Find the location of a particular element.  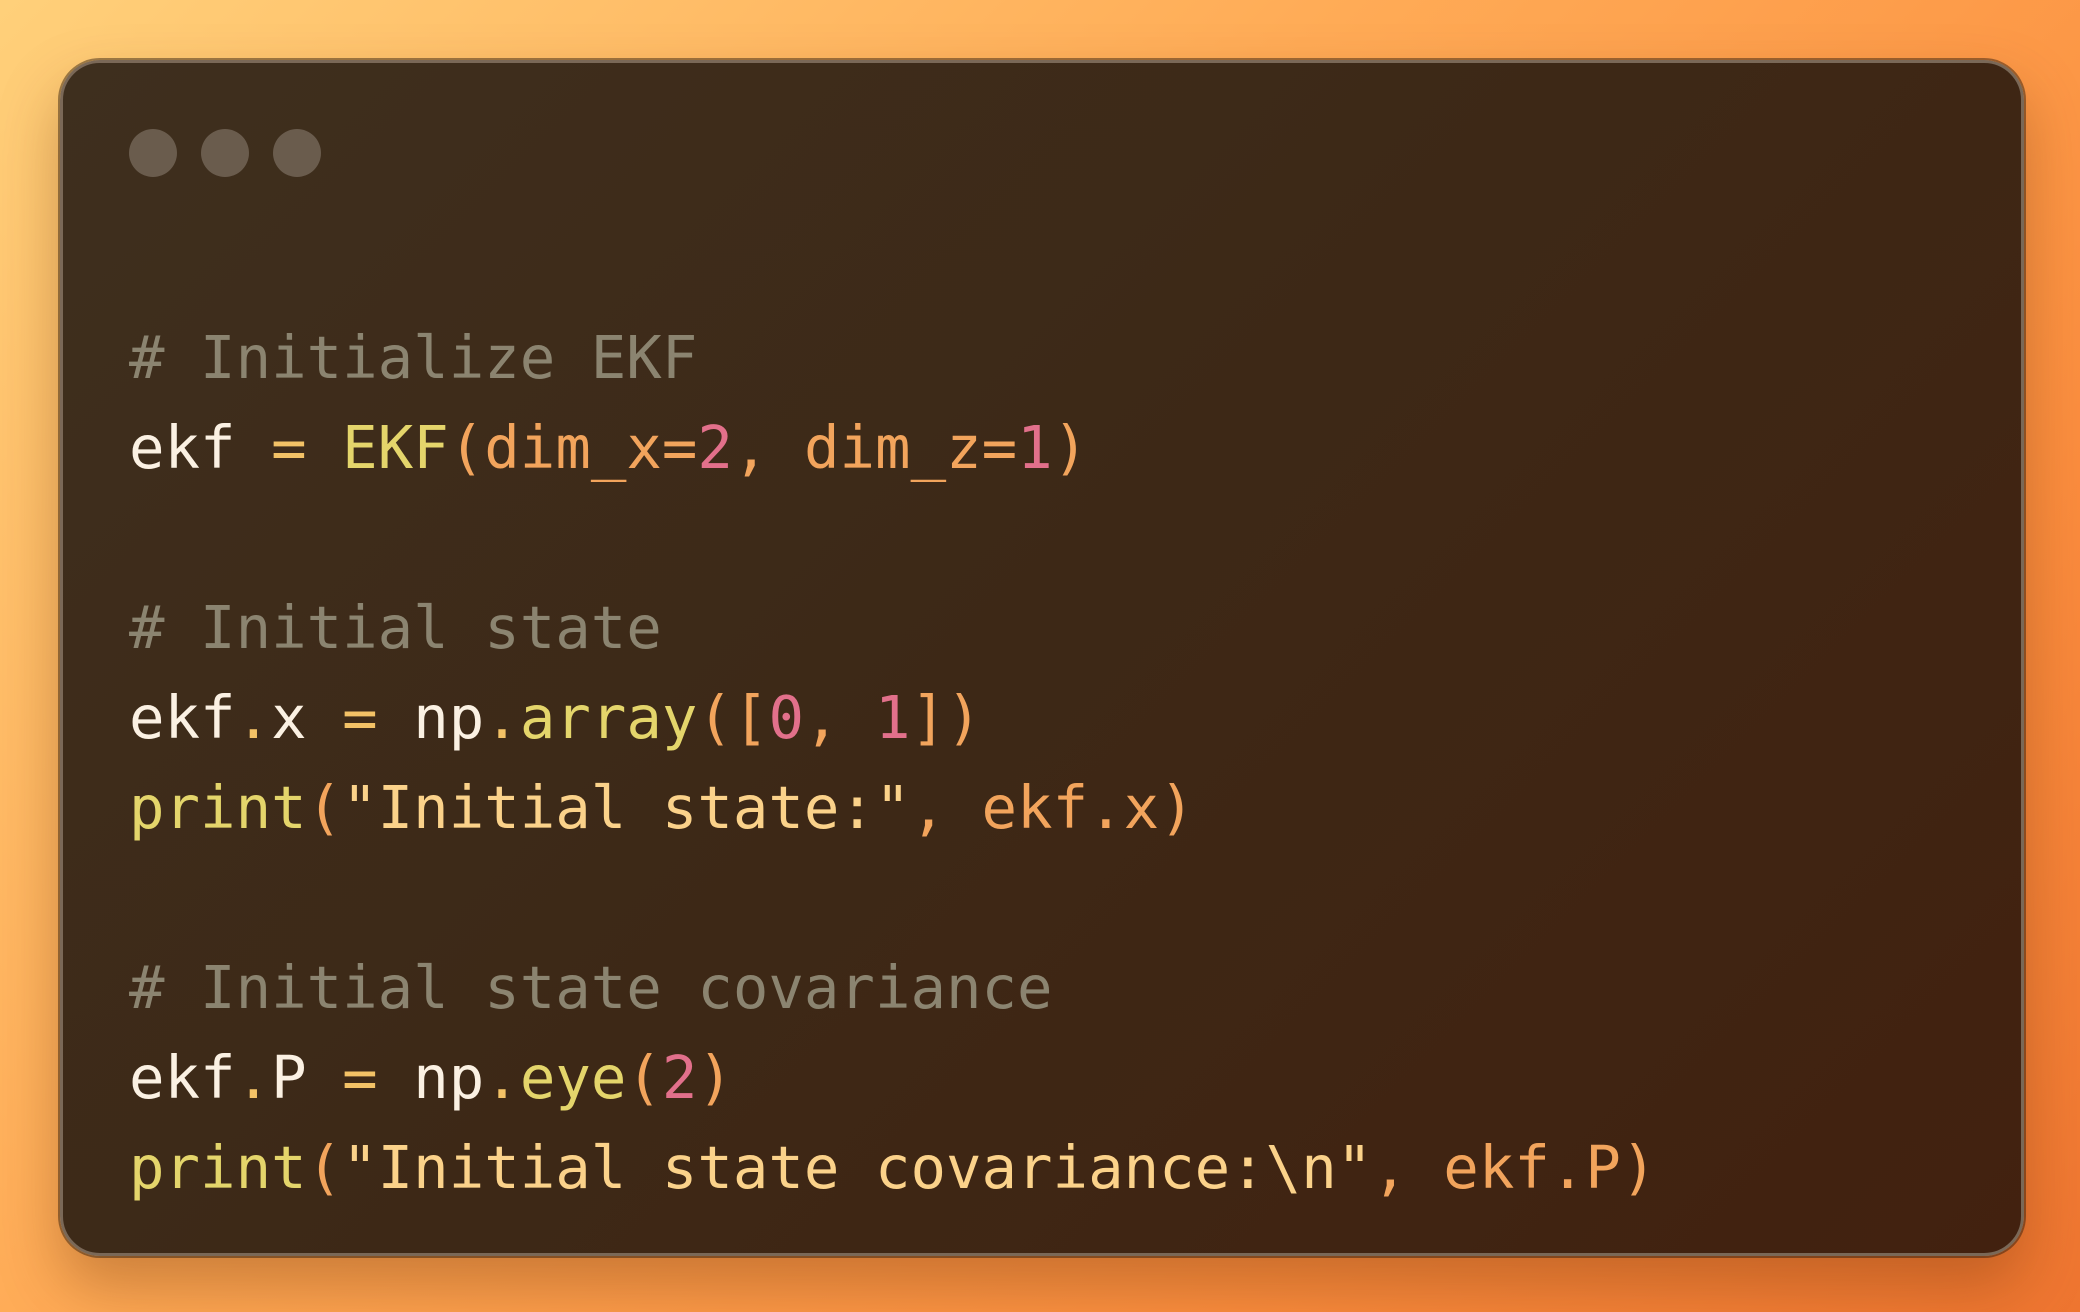

window-controls is located at coordinates (225, 153).